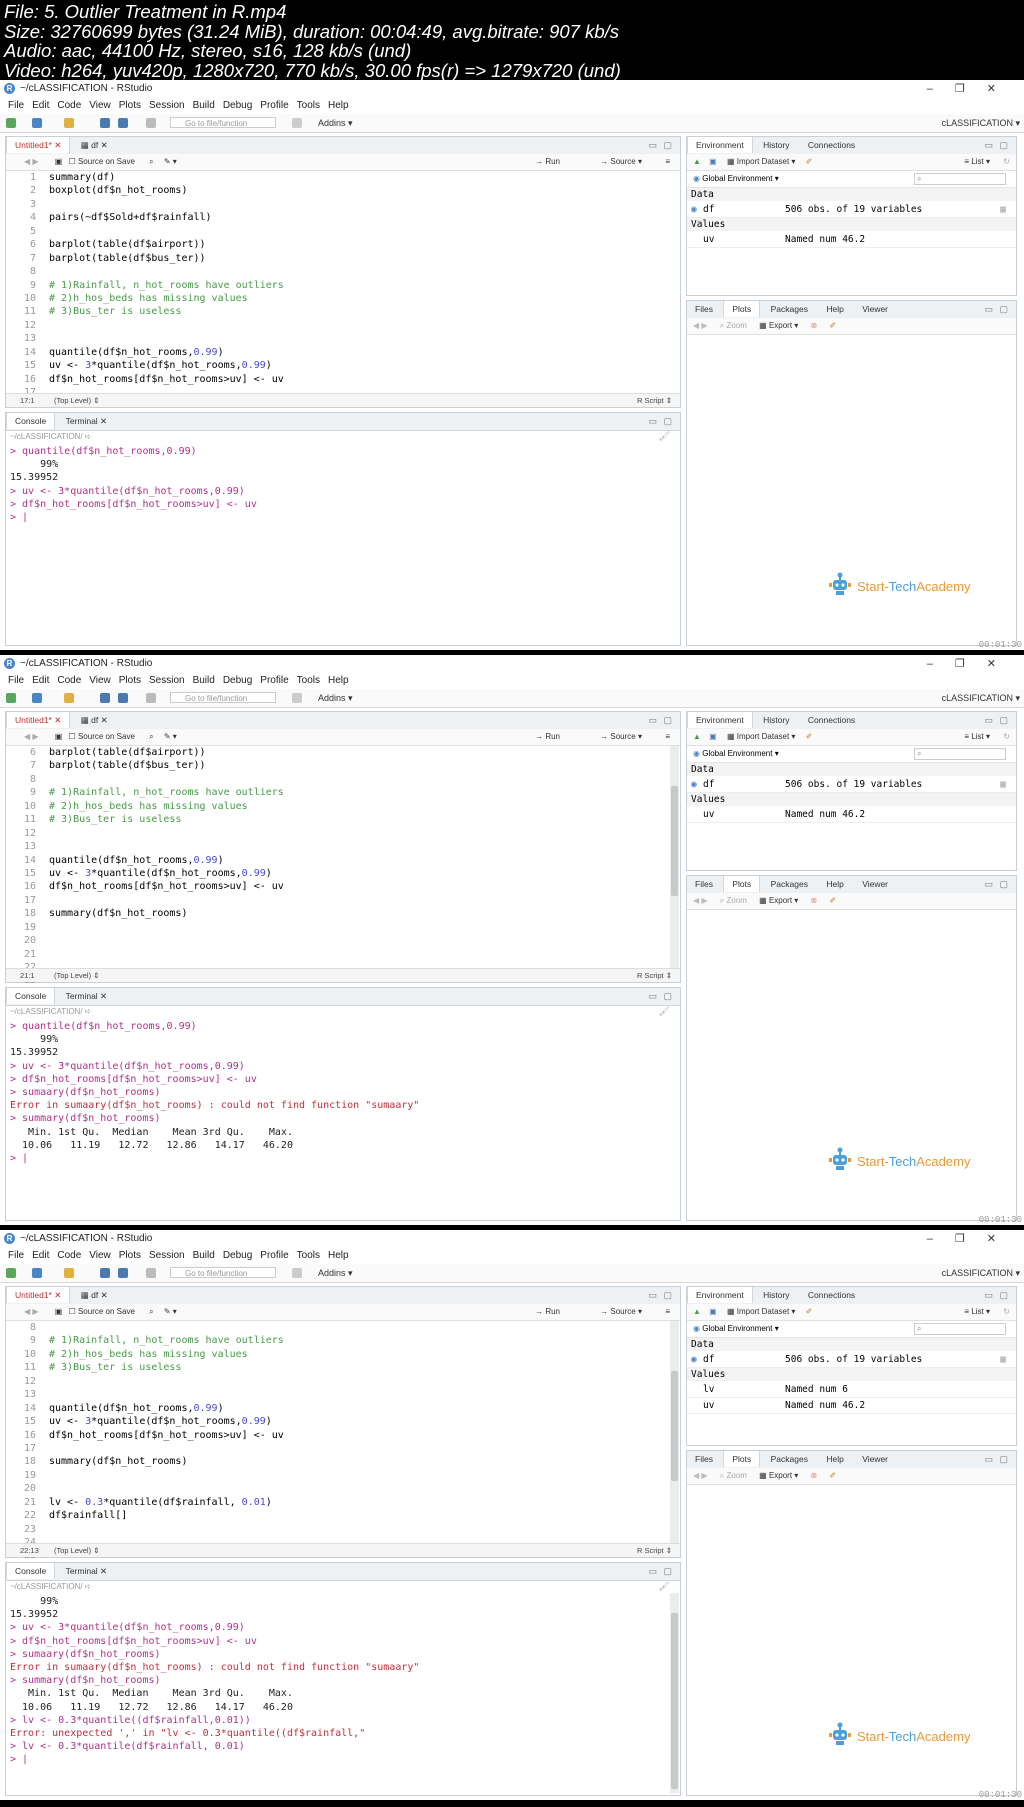 This screenshot has height=1807, width=1024. Describe the element at coordinates (59, 1311) in the screenshot. I see `save-doc-icon: ▣` at that location.